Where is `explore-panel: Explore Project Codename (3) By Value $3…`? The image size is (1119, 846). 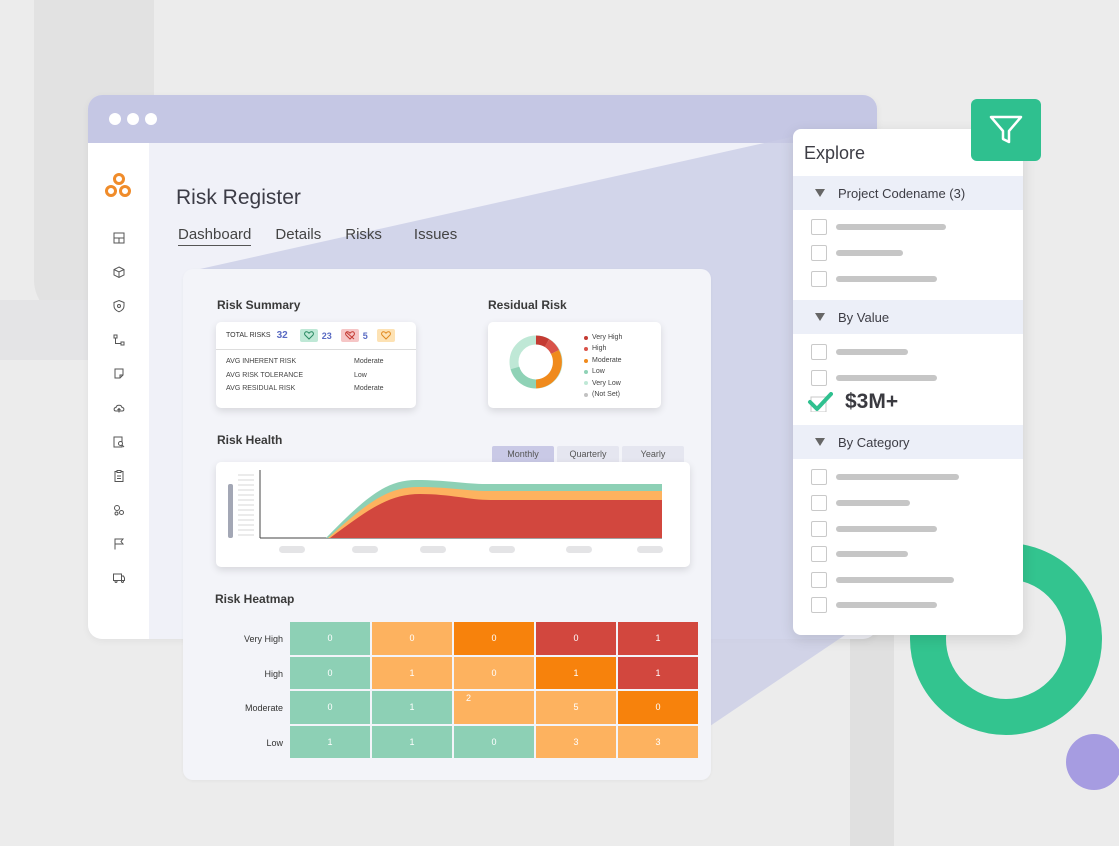
explore-panel: Explore Project Codename (3) By Value $3… is located at coordinates (908, 382).